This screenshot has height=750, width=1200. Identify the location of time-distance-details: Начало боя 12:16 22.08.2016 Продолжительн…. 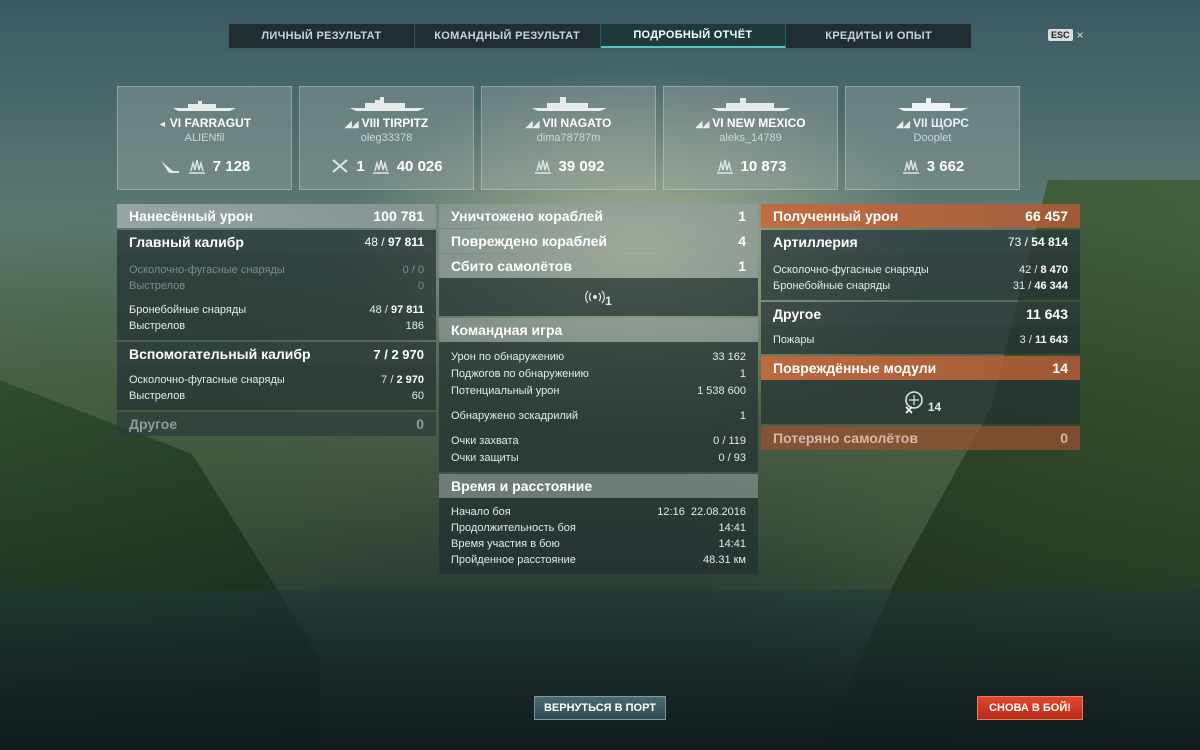
(598, 536).